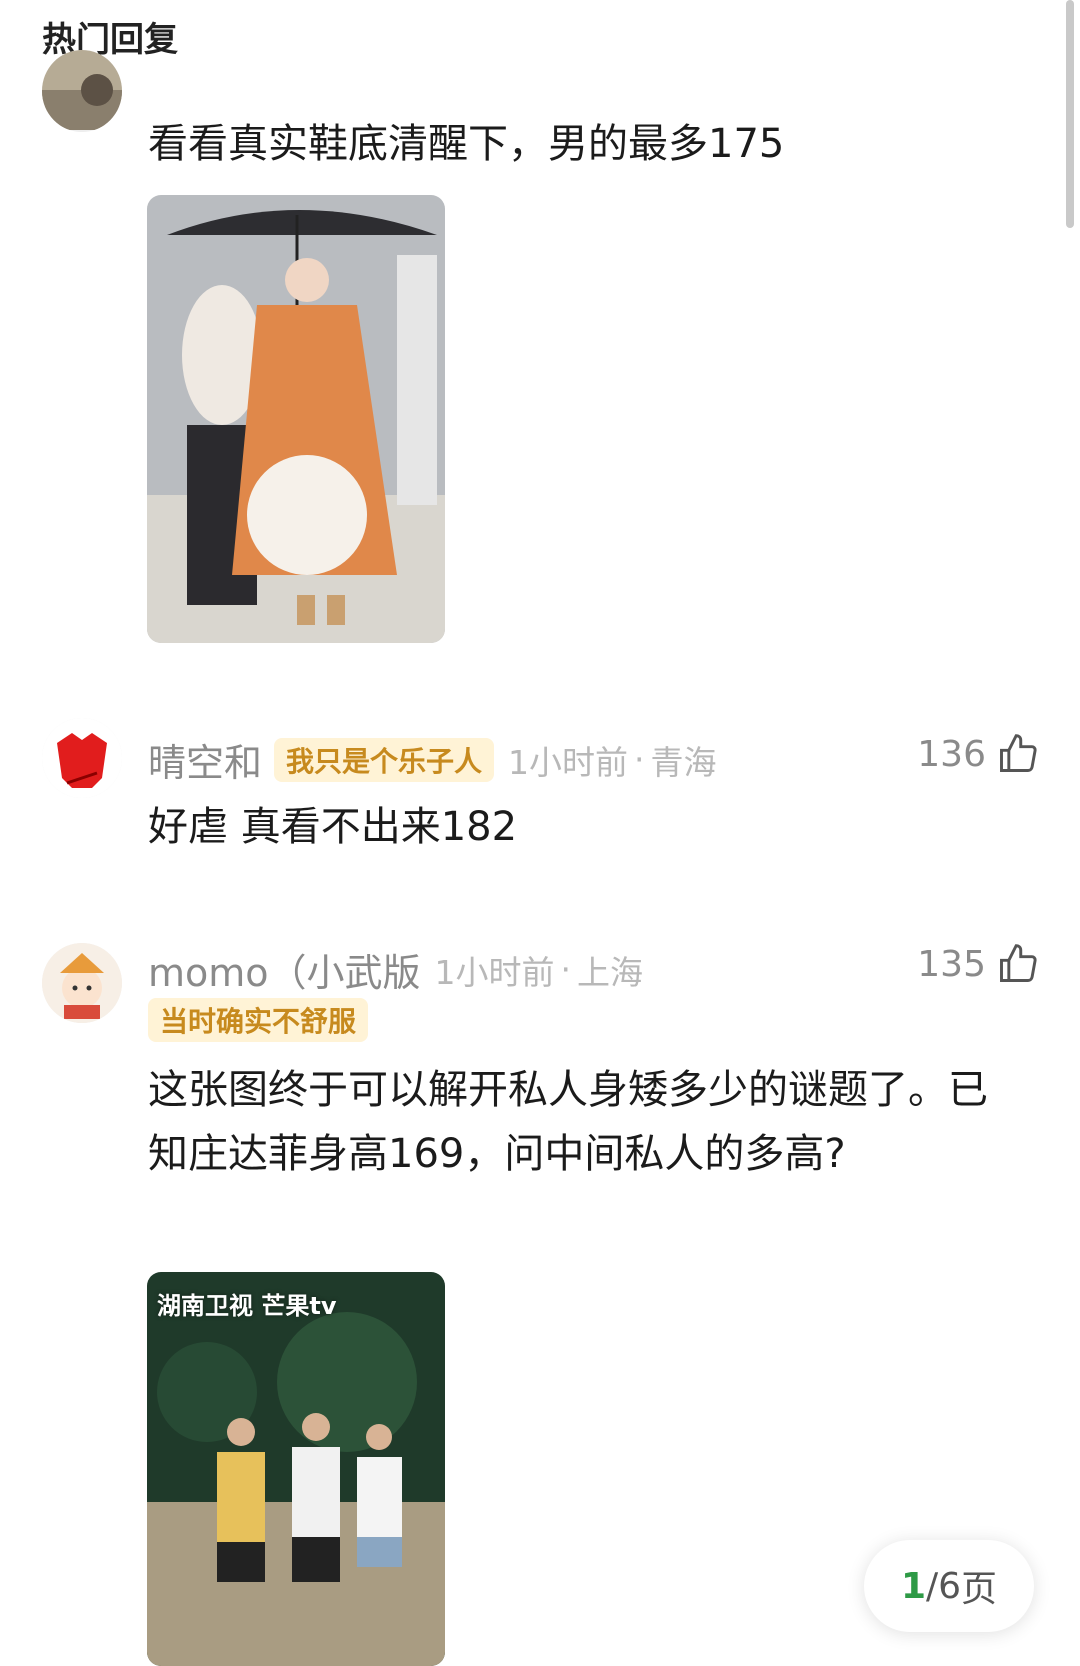 The width and height of the screenshot is (1080, 1666). Describe the element at coordinates (284, 969) in the screenshot. I see `username: momo（小武版` at that location.